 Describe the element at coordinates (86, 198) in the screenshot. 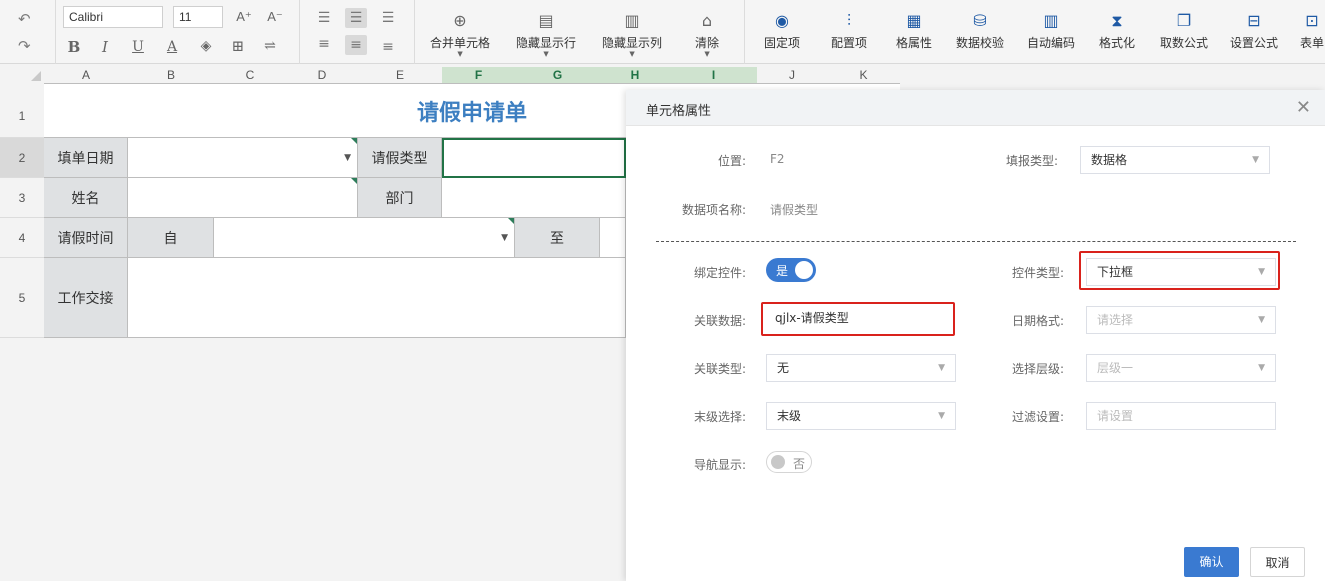

I see `name-label-cell: 姓名` at that location.